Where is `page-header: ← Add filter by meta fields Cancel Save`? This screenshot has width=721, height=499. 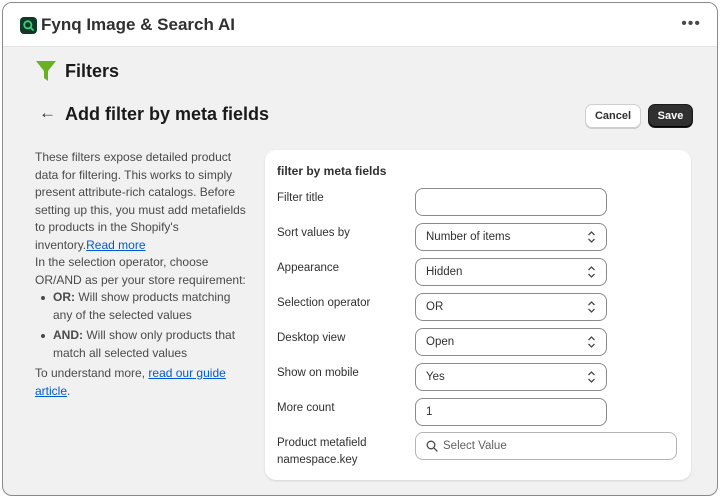
page-header: ← Add filter by meta fields Cancel Save is located at coordinates (368, 117).